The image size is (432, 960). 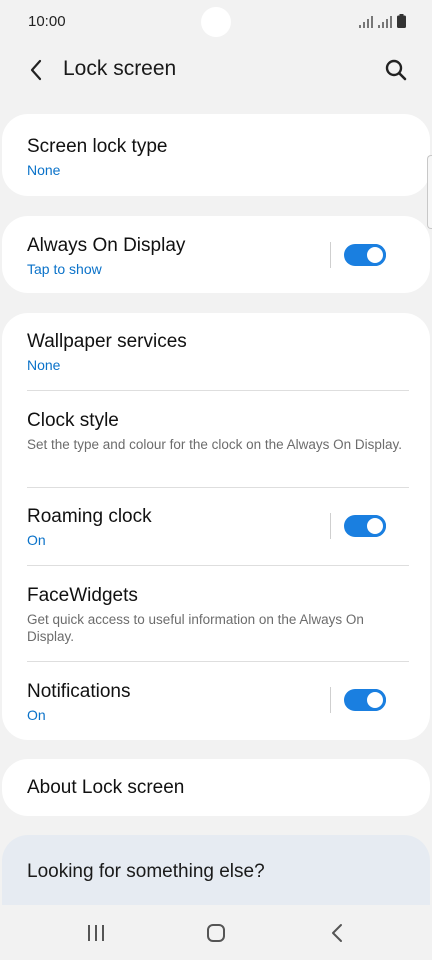 What do you see at coordinates (216, 146) in the screenshot?
I see `screen-lock-row: Screen lock type None` at bounding box center [216, 146].